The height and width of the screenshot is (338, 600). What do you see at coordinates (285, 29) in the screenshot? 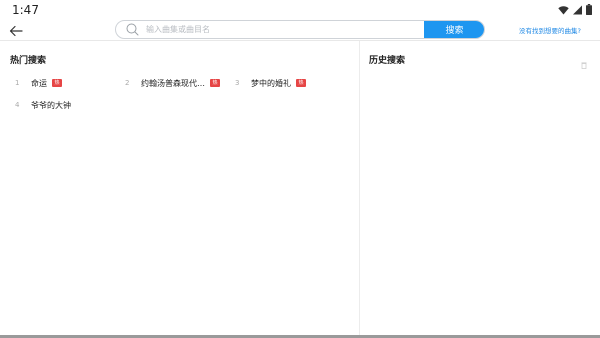
I see `search-input` at bounding box center [285, 29].